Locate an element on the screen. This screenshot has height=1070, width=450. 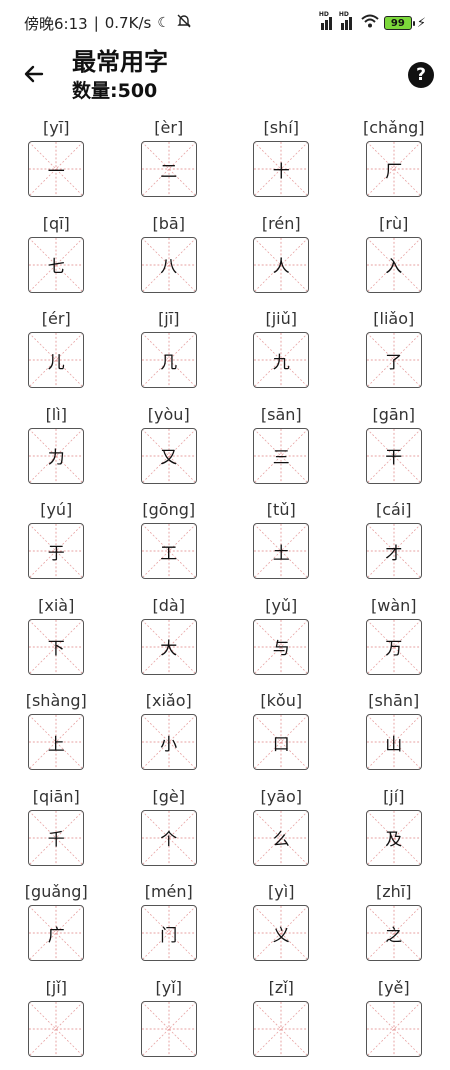
character-card: [yě] is located at coordinates (394, 1022).